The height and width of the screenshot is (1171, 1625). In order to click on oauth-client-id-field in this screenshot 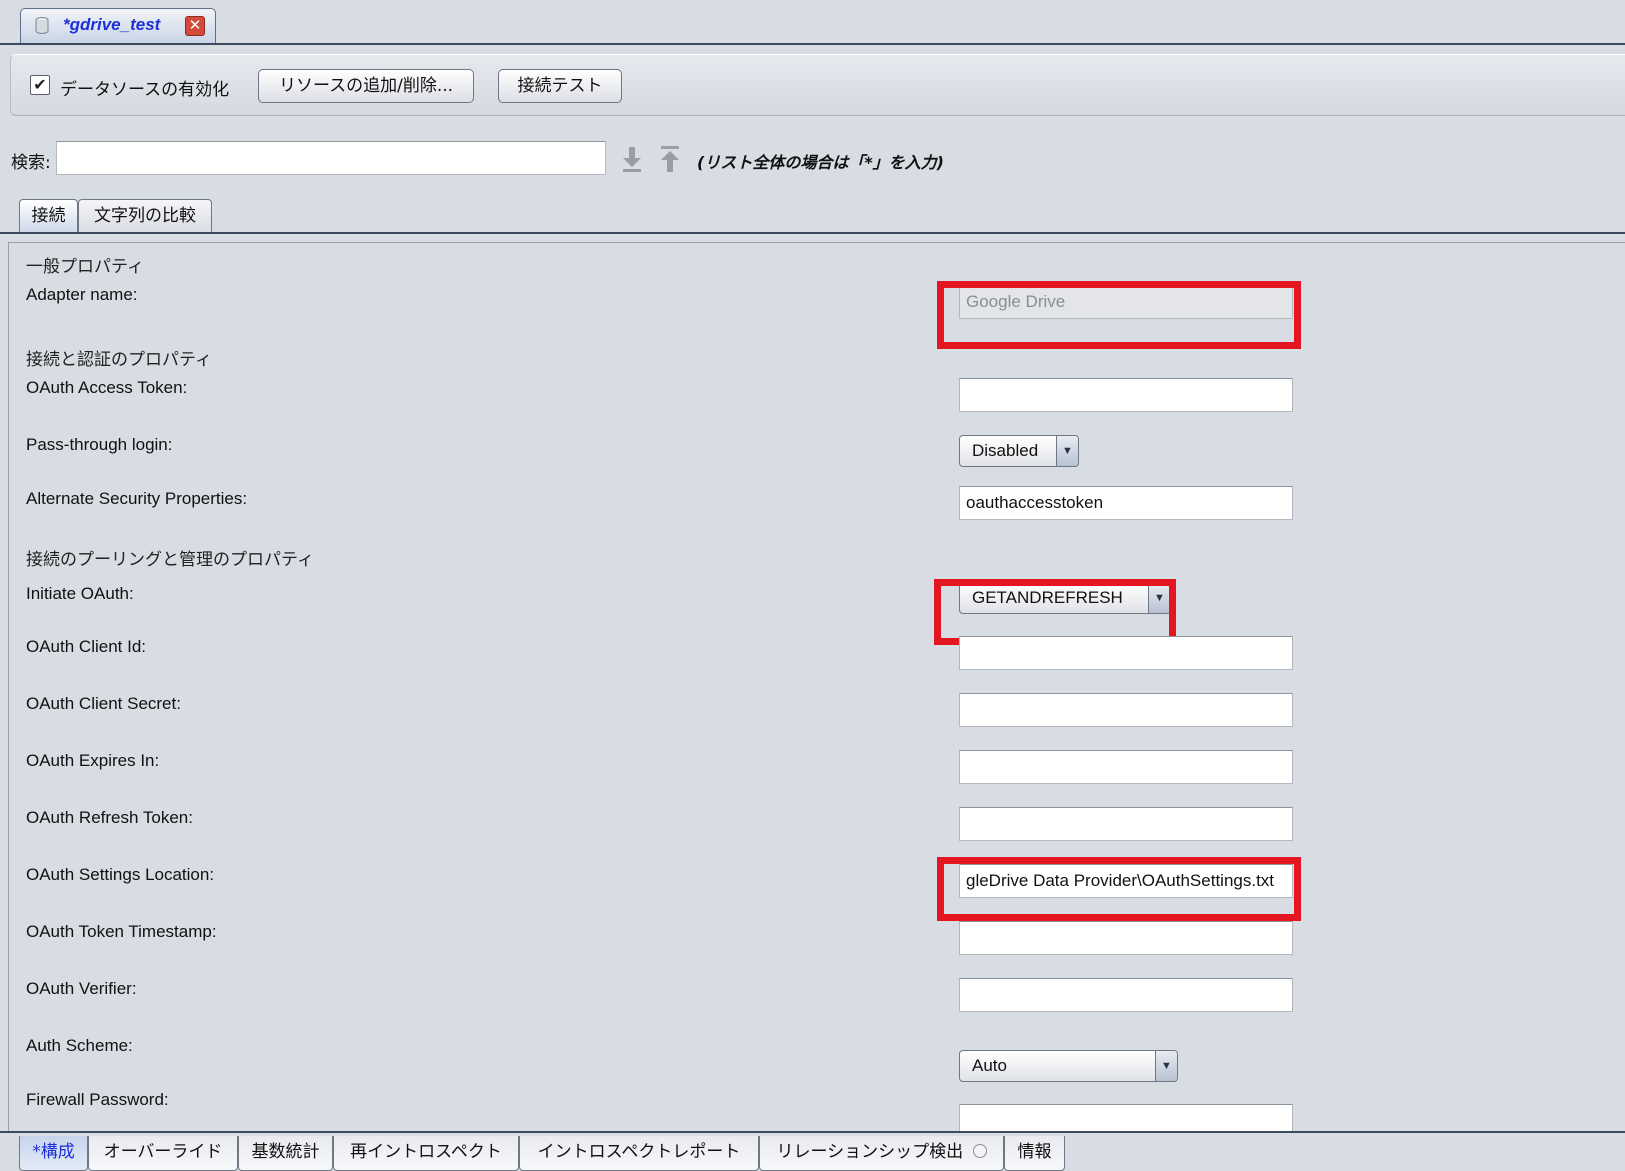, I will do `click(1126, 653)`.